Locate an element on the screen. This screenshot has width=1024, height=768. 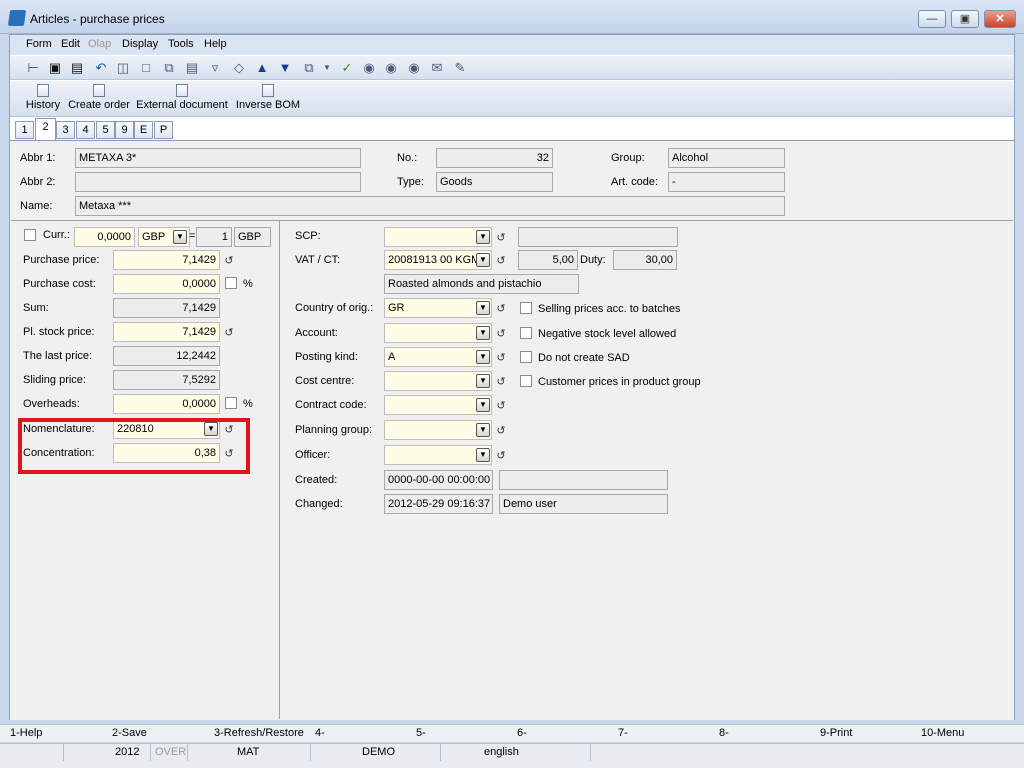
rate-field: 1 is located at coordinates (214, 237).